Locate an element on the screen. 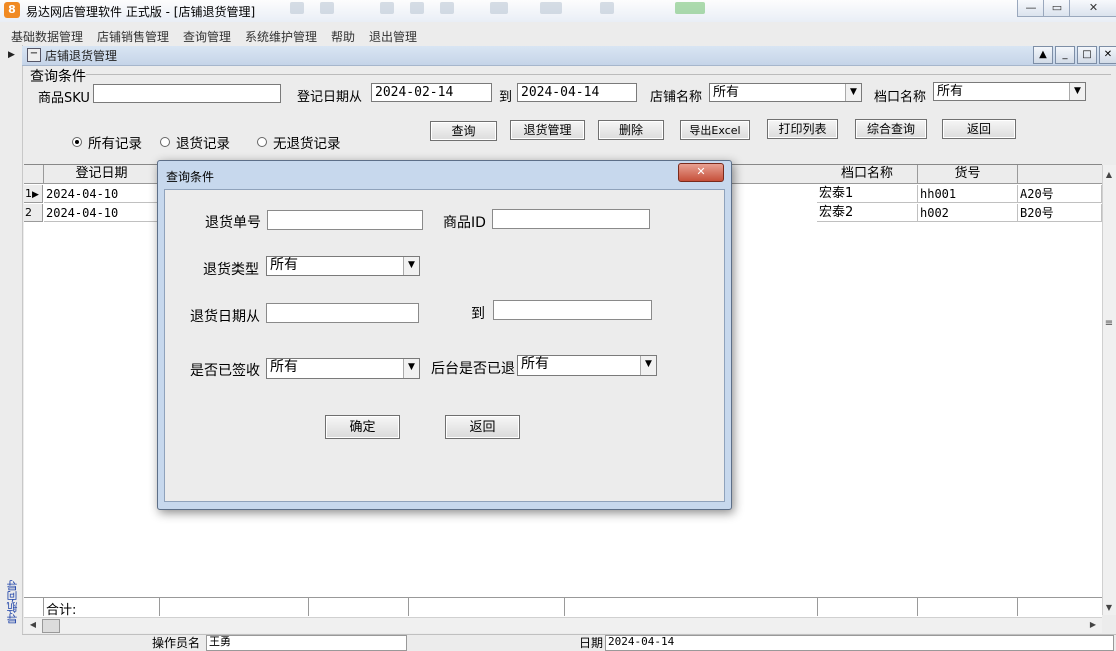 The image size is (1116, 651). cell-item-no: h002 is located at coordinates (968, 213).